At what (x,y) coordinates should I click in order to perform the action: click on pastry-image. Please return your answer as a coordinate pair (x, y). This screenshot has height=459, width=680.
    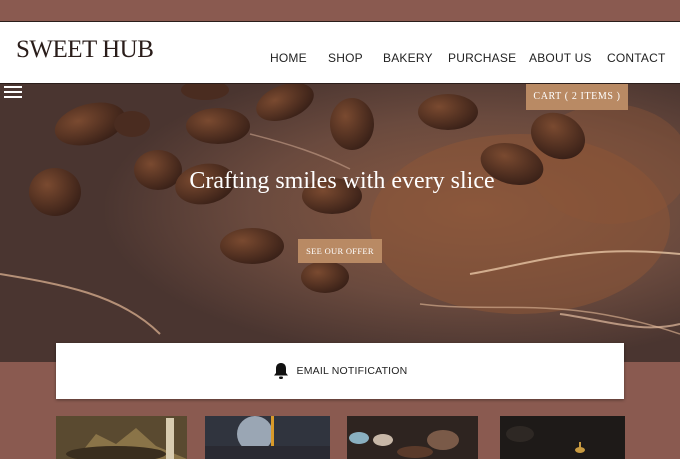
    Looking at the image, I should click on (121, 437).